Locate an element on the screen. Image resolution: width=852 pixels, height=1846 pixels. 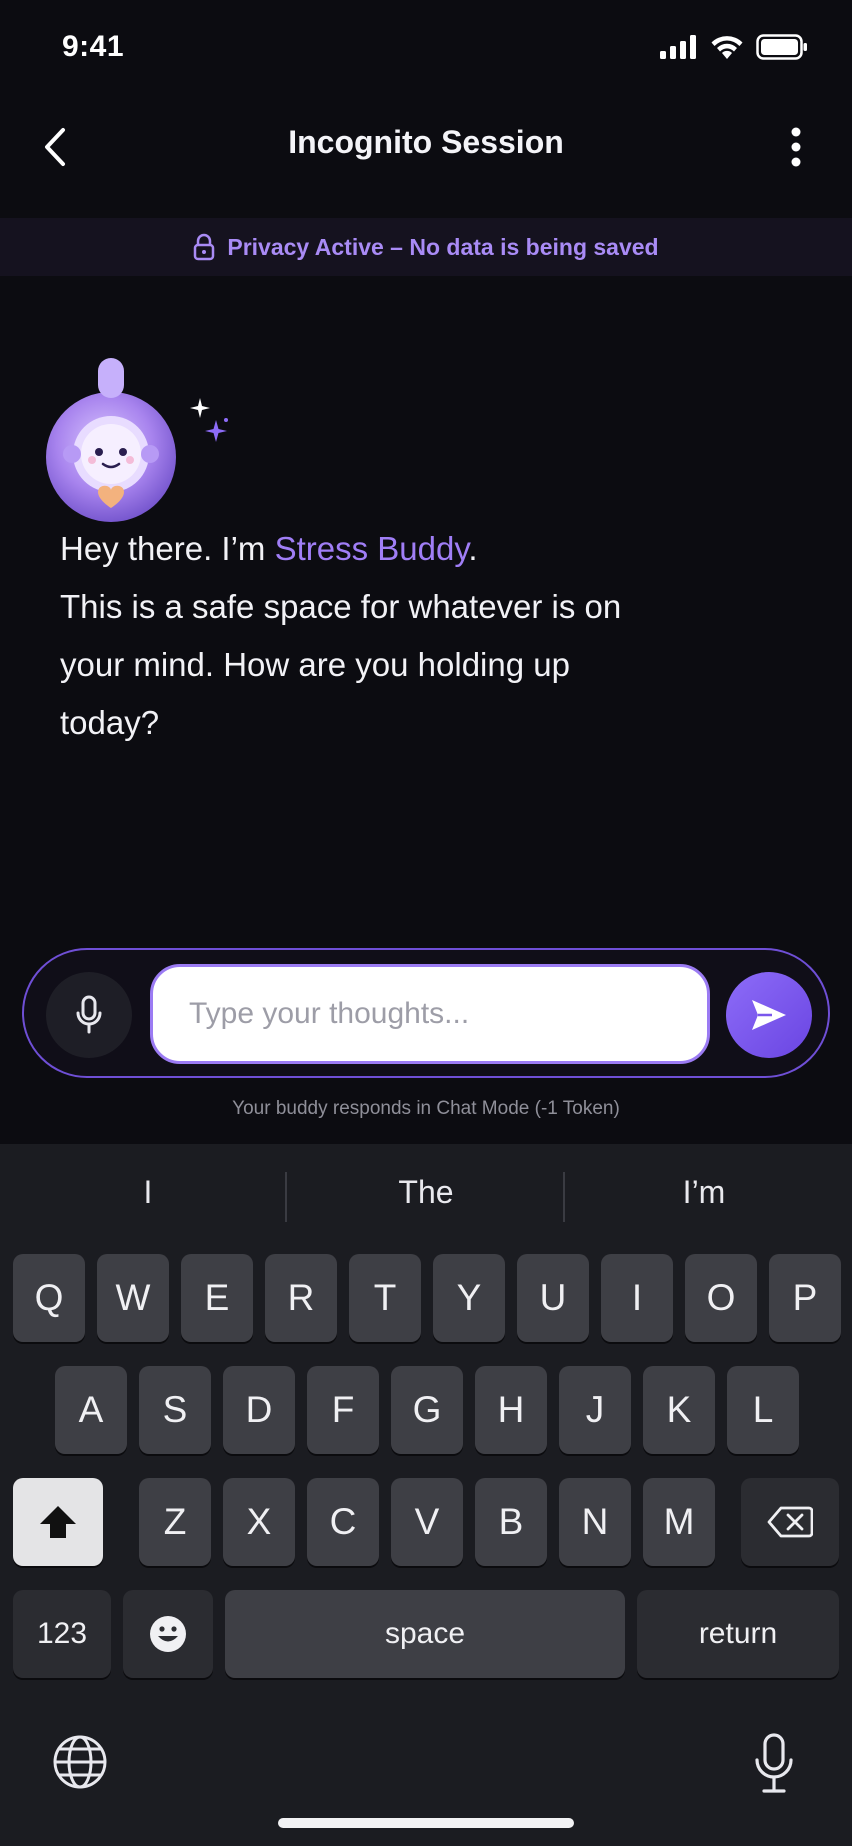
buddy-name: Stress Buddy is located at coordinates (371, 548).